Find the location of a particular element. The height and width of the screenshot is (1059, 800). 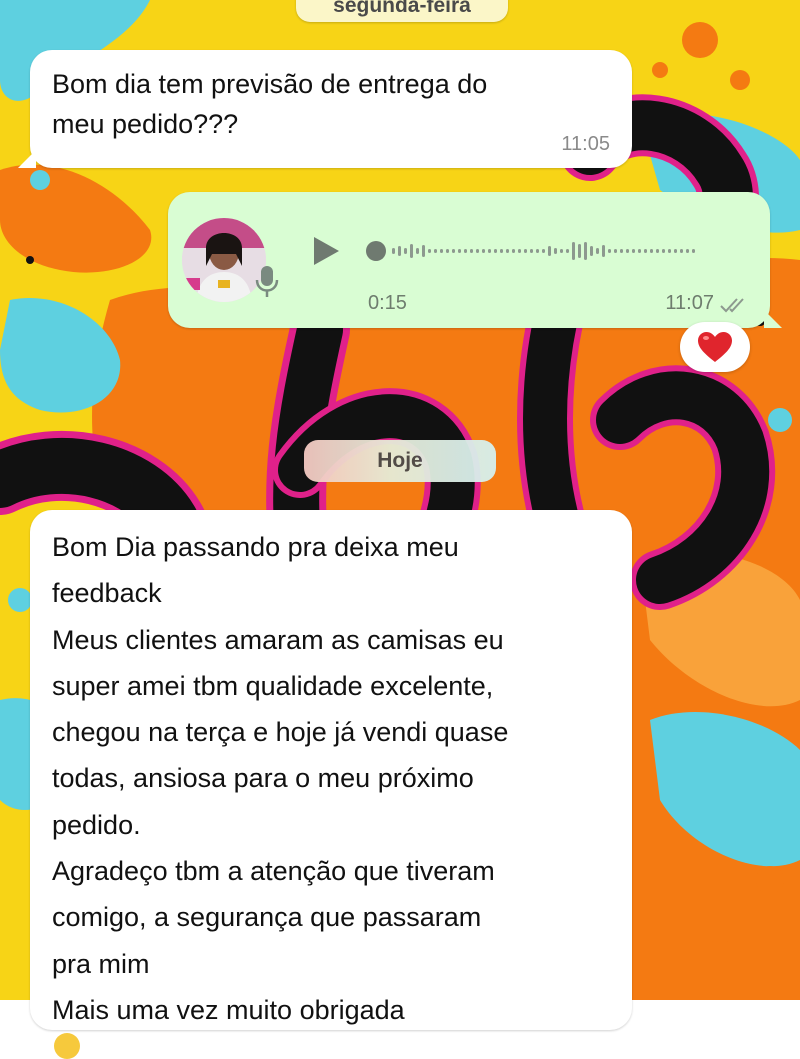

message-reaction is located at coordinates (715, 347).